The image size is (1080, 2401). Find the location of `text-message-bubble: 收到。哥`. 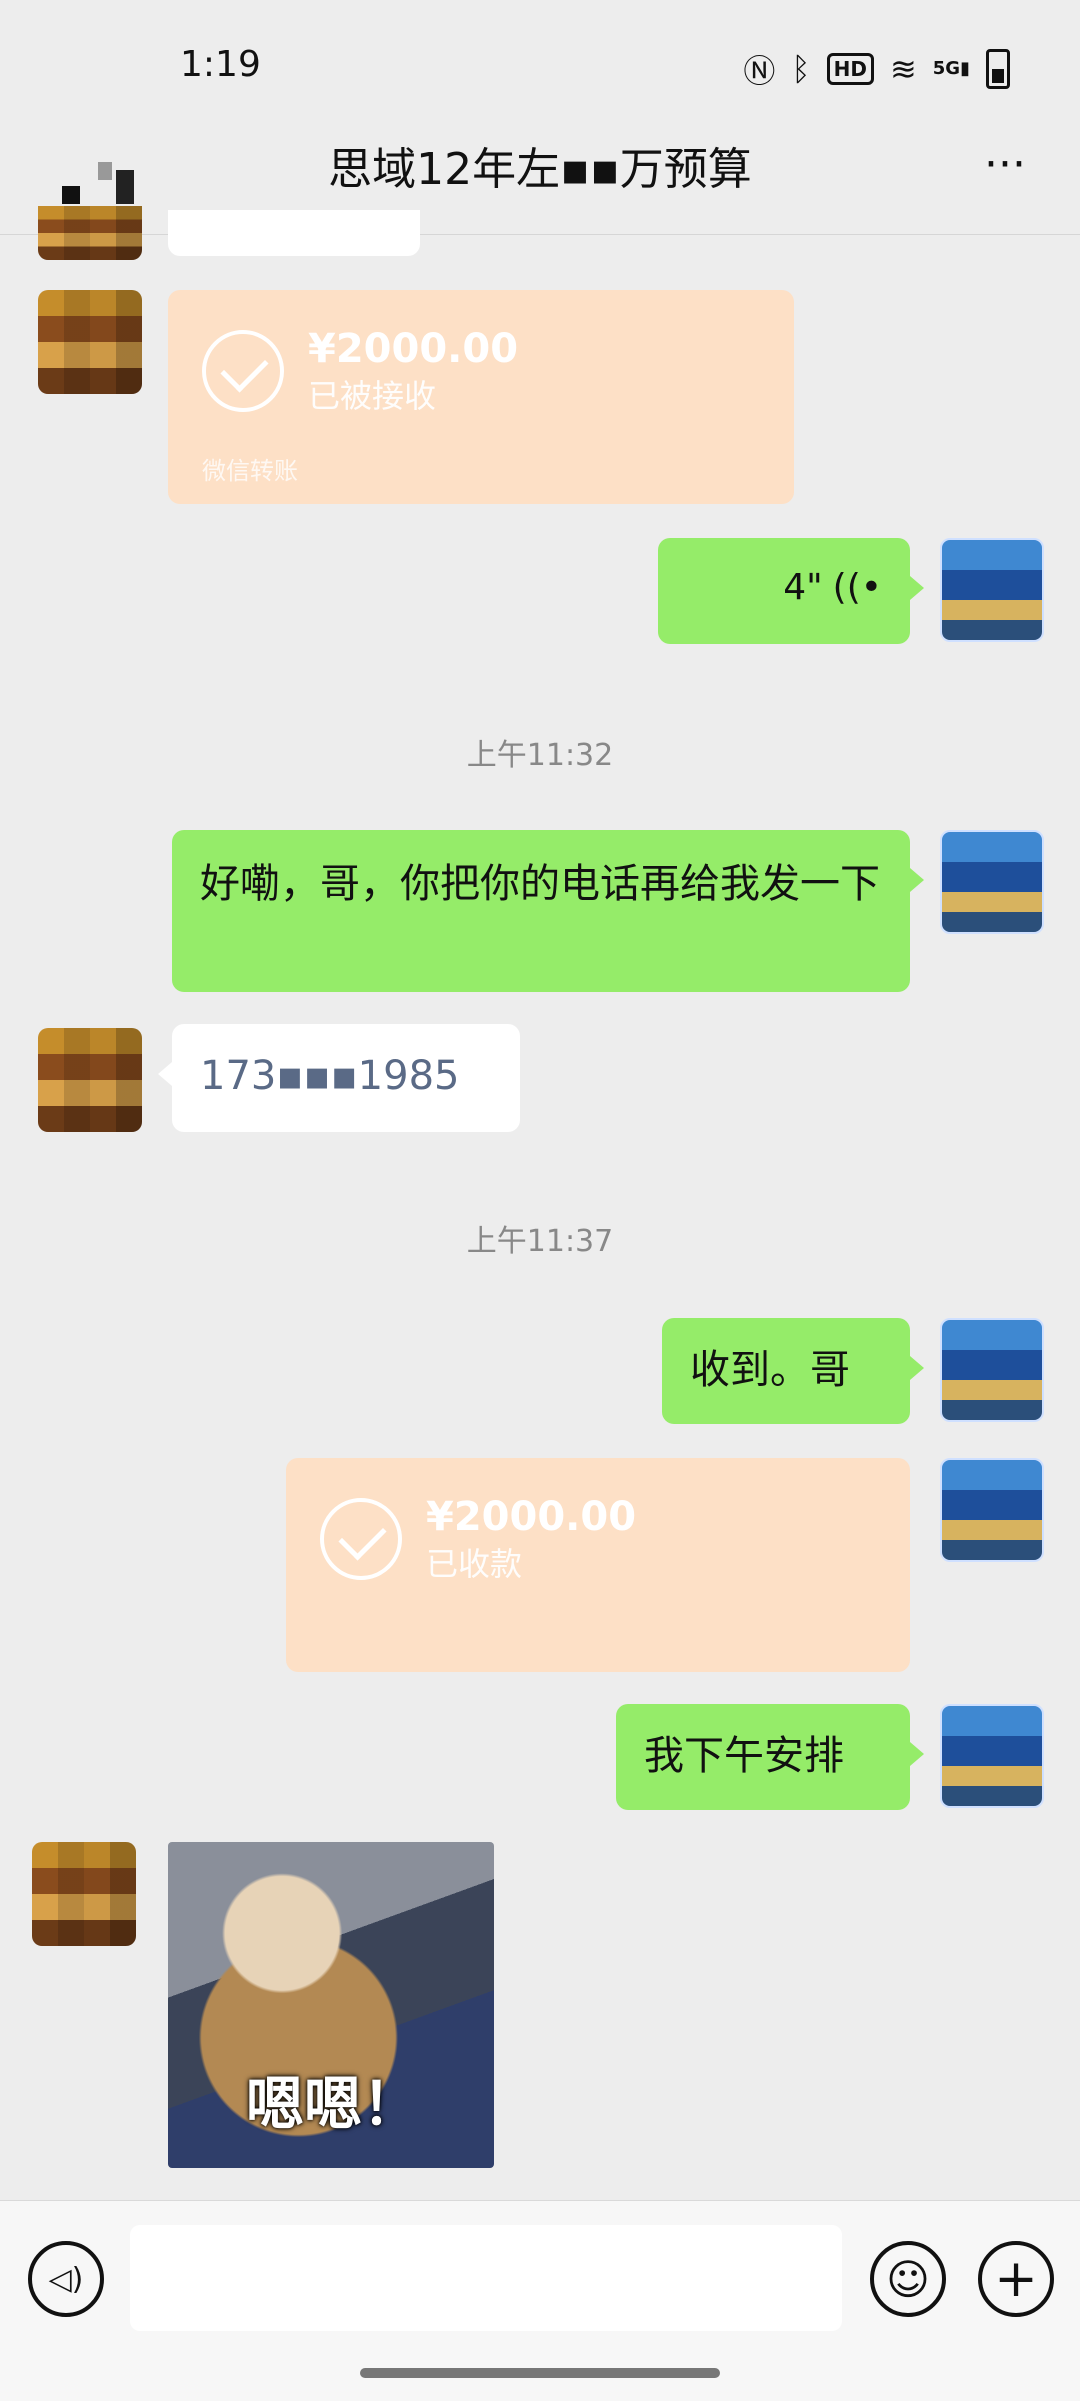

text-message-bubble: 收到。哥 is located at coordinates (793, 1371).